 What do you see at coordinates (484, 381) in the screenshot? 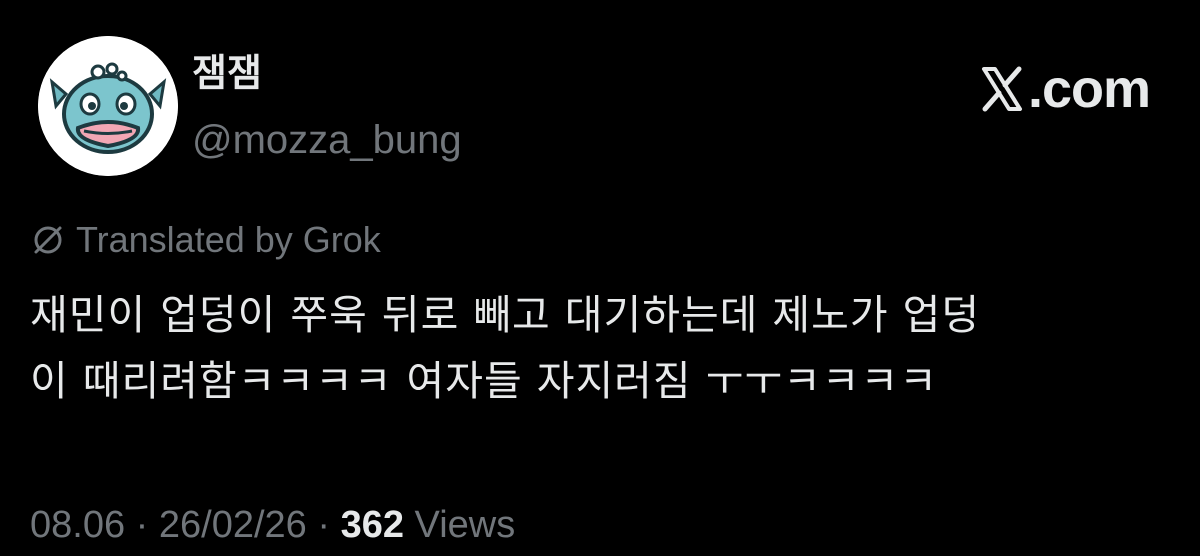
I see `tweet-text-line-2: 이 때리려함ㅋㅋㅋㅋ 여자들 자지러짐 ㅜㅜㅋㅋㅋㅋ` at bounding box center [484, 381].